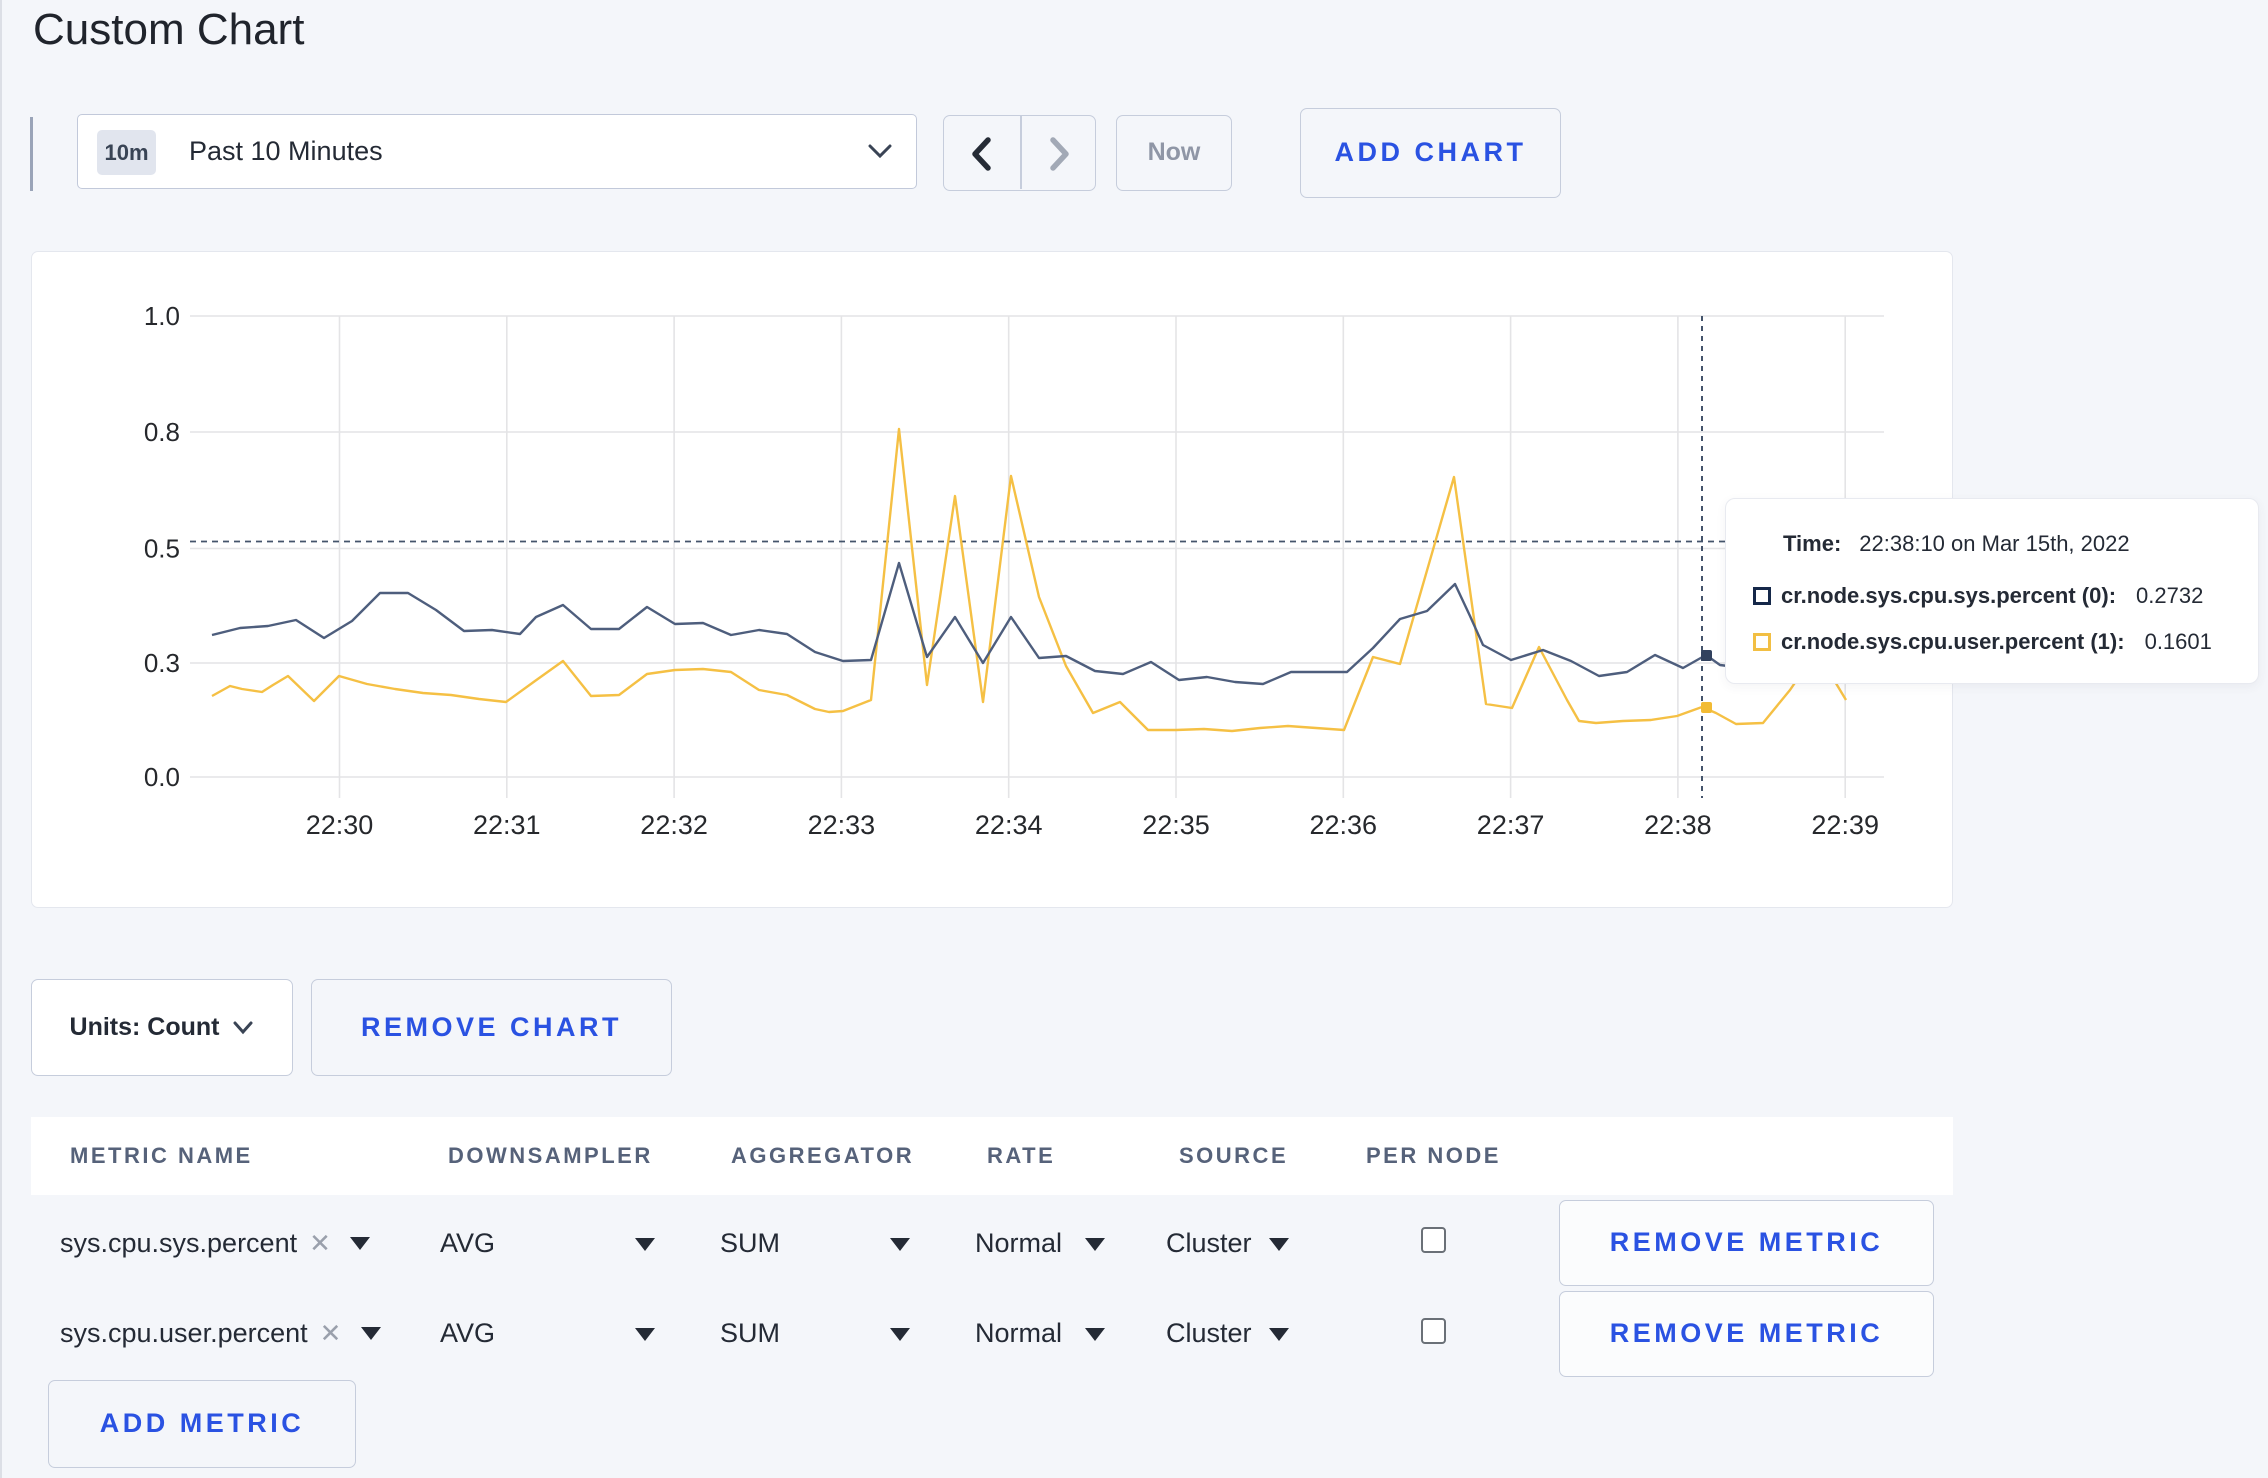  Describe the element at coordinates (1009, 825) in the screenshot. I see `svg-text: 22:34` at that location.